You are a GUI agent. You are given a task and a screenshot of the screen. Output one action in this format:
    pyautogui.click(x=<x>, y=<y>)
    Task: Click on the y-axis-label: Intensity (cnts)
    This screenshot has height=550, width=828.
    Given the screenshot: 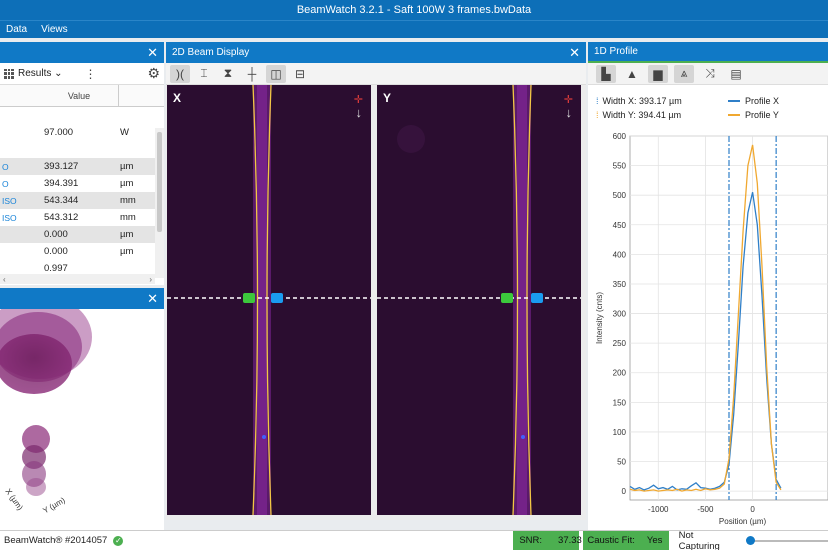 What is the action you would take?
    pyautogui.click(x=599, y=318)
    